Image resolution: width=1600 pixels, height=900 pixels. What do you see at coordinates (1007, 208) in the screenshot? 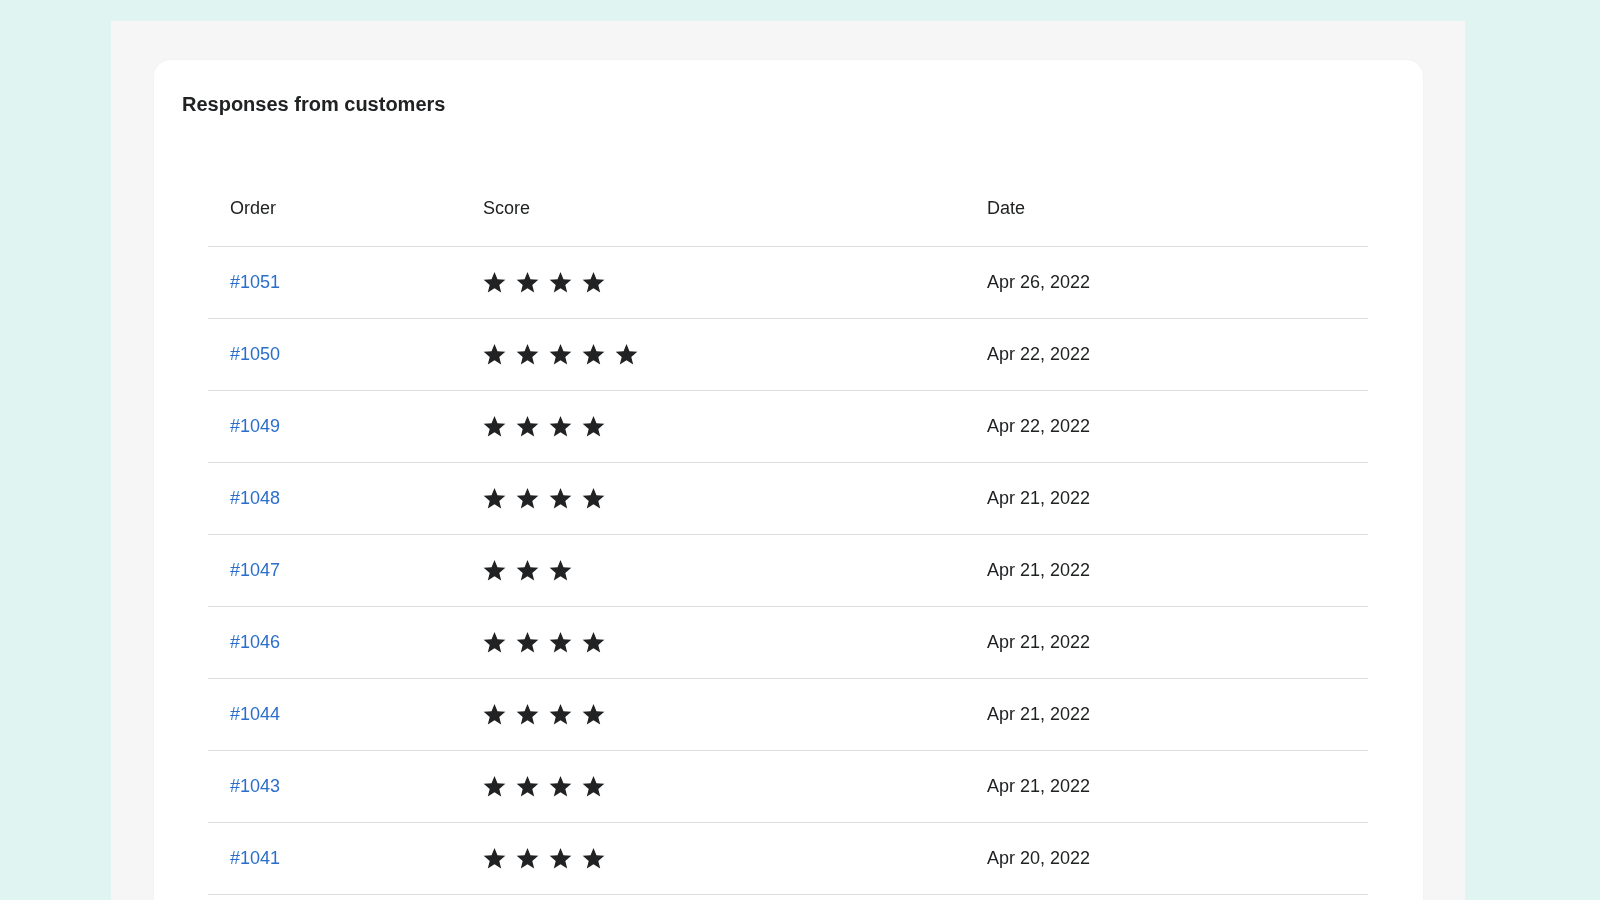
I see `column-header: Date` at bounding box center [1007, 208].